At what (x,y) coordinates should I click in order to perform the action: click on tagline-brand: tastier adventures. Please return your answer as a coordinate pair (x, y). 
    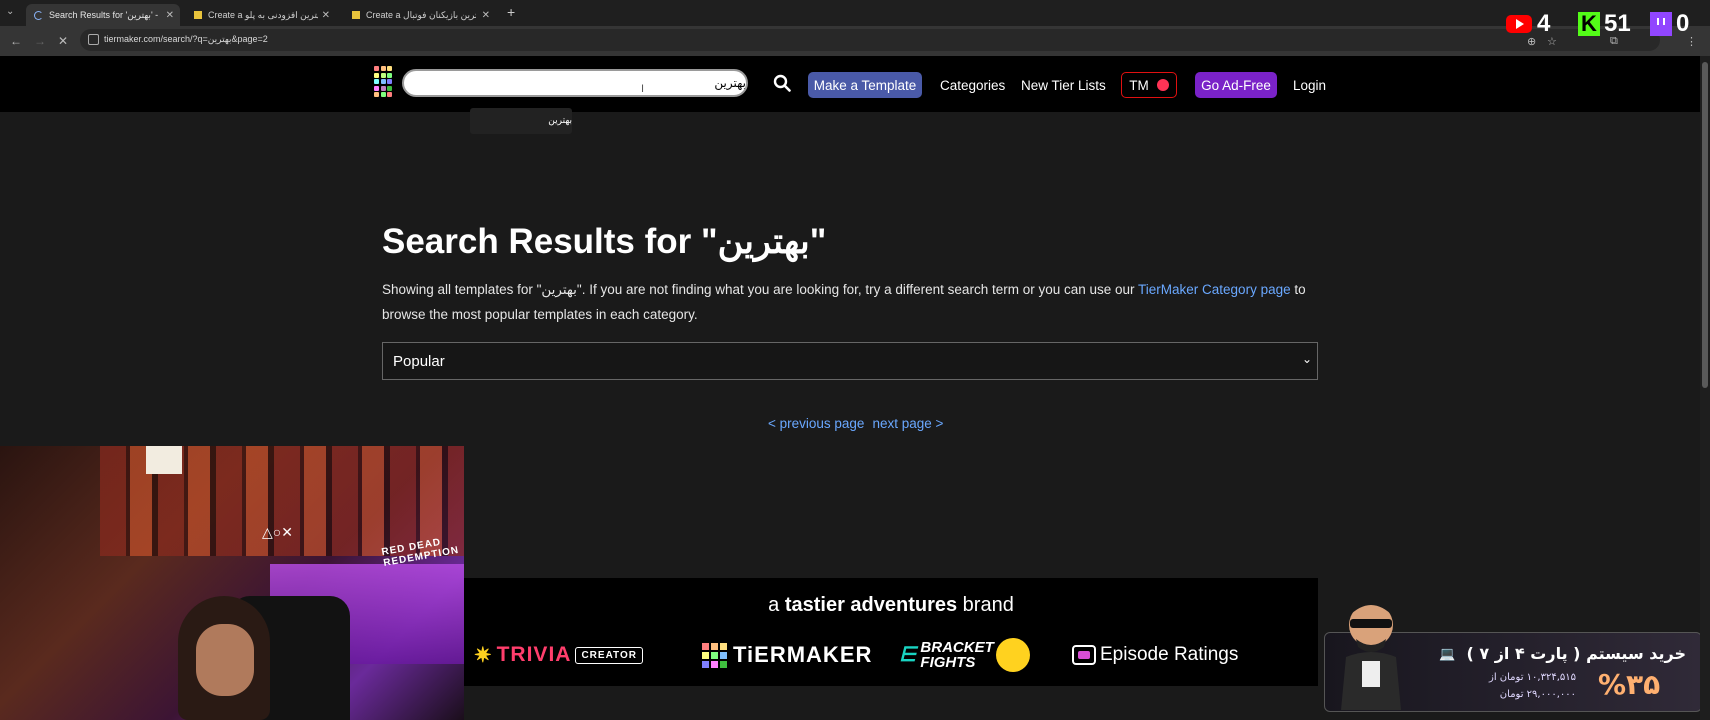
    Looking at the image, I should click on (871, 605).